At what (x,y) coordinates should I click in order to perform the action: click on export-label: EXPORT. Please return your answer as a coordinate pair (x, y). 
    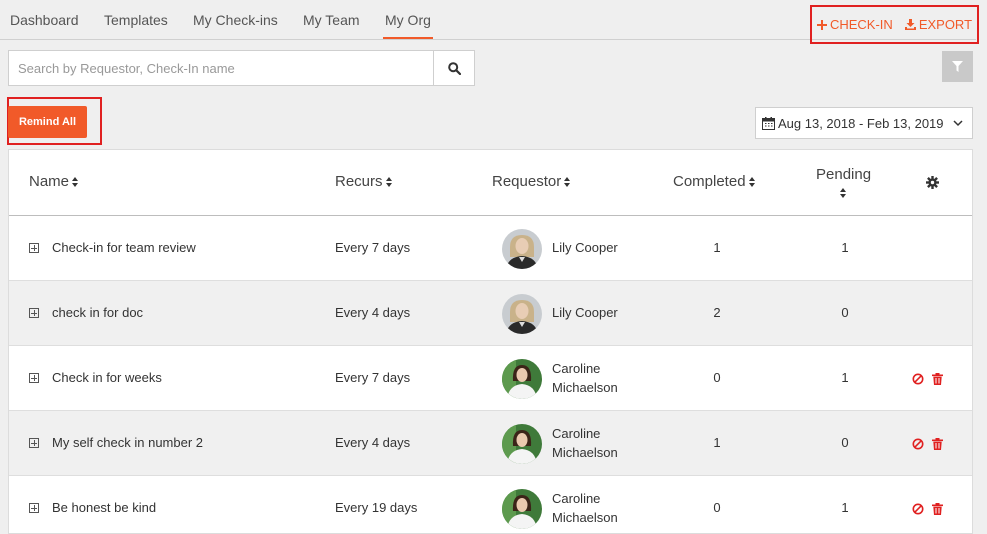
    Looking at the image, I should click on (945, 24).